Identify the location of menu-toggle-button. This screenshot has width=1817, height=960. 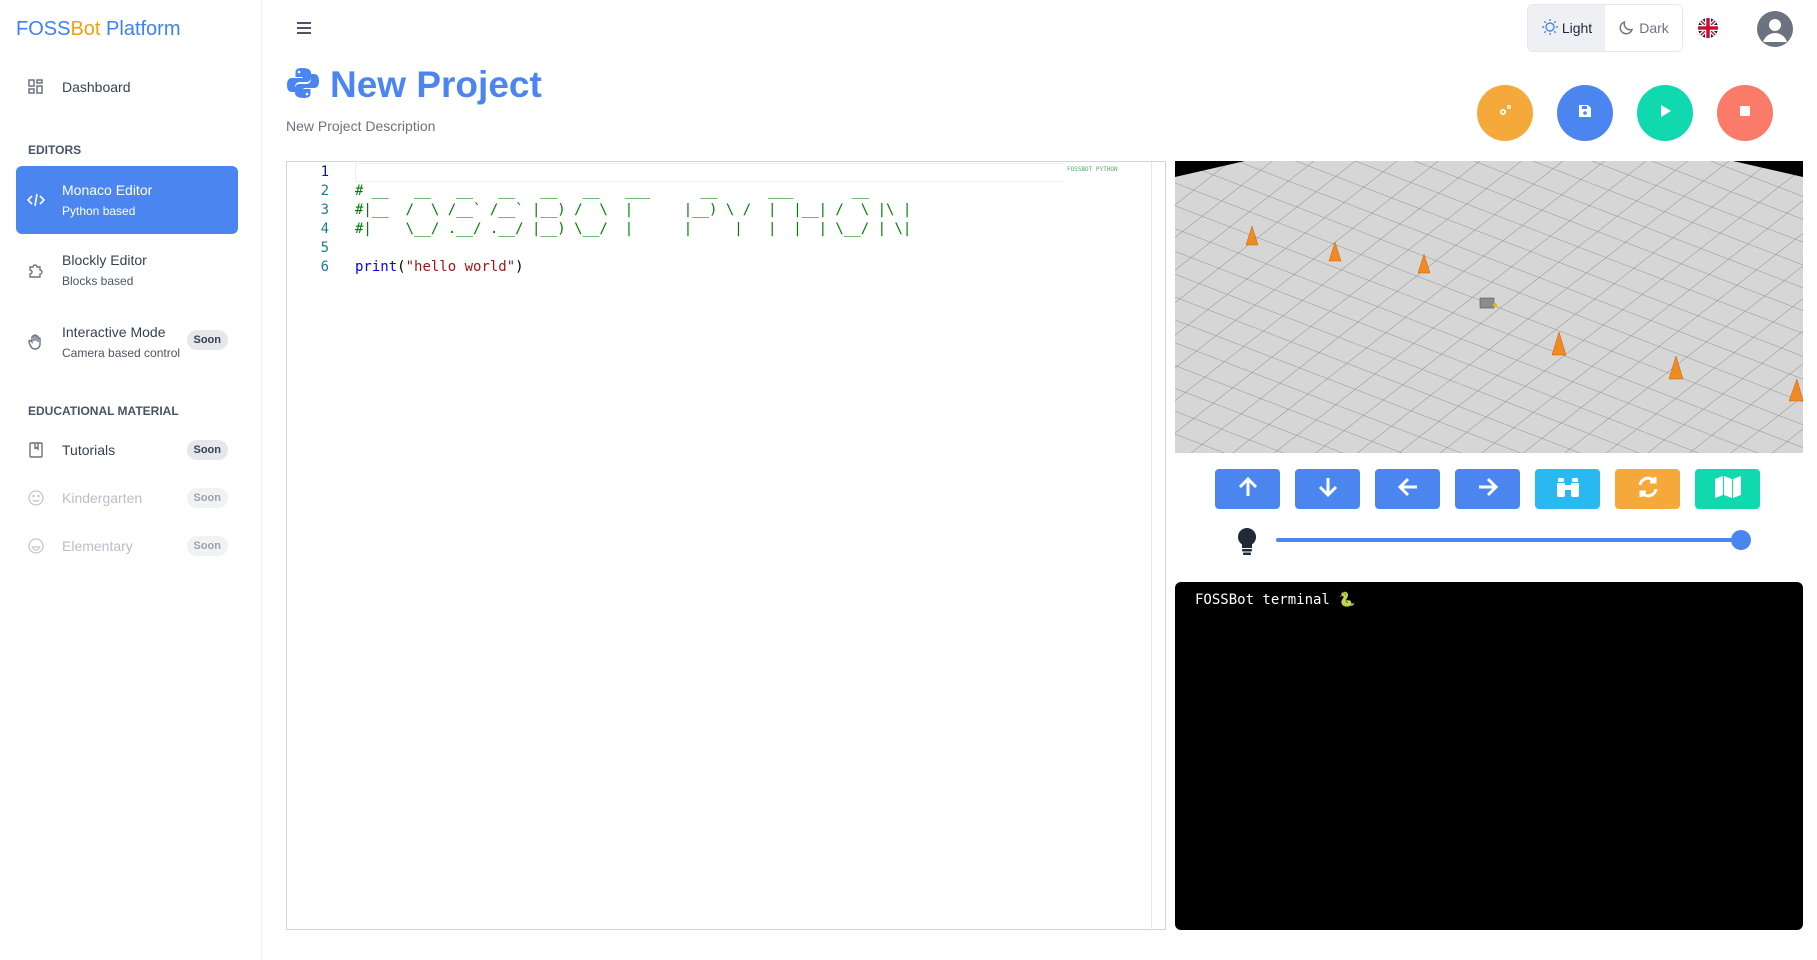
(304, 28).